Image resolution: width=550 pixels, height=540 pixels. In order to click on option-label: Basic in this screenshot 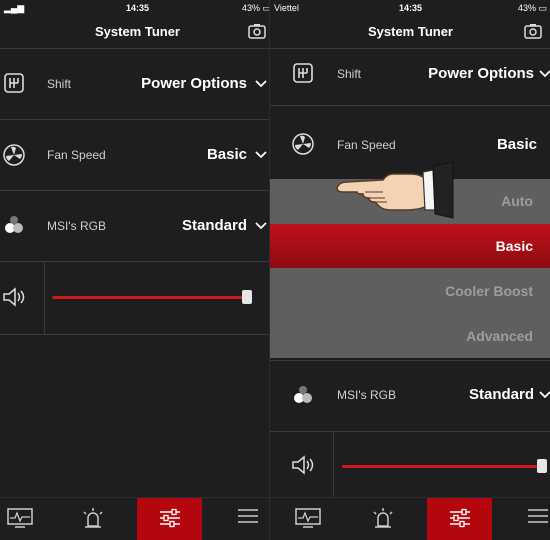, I will do `click(514, 246)`.